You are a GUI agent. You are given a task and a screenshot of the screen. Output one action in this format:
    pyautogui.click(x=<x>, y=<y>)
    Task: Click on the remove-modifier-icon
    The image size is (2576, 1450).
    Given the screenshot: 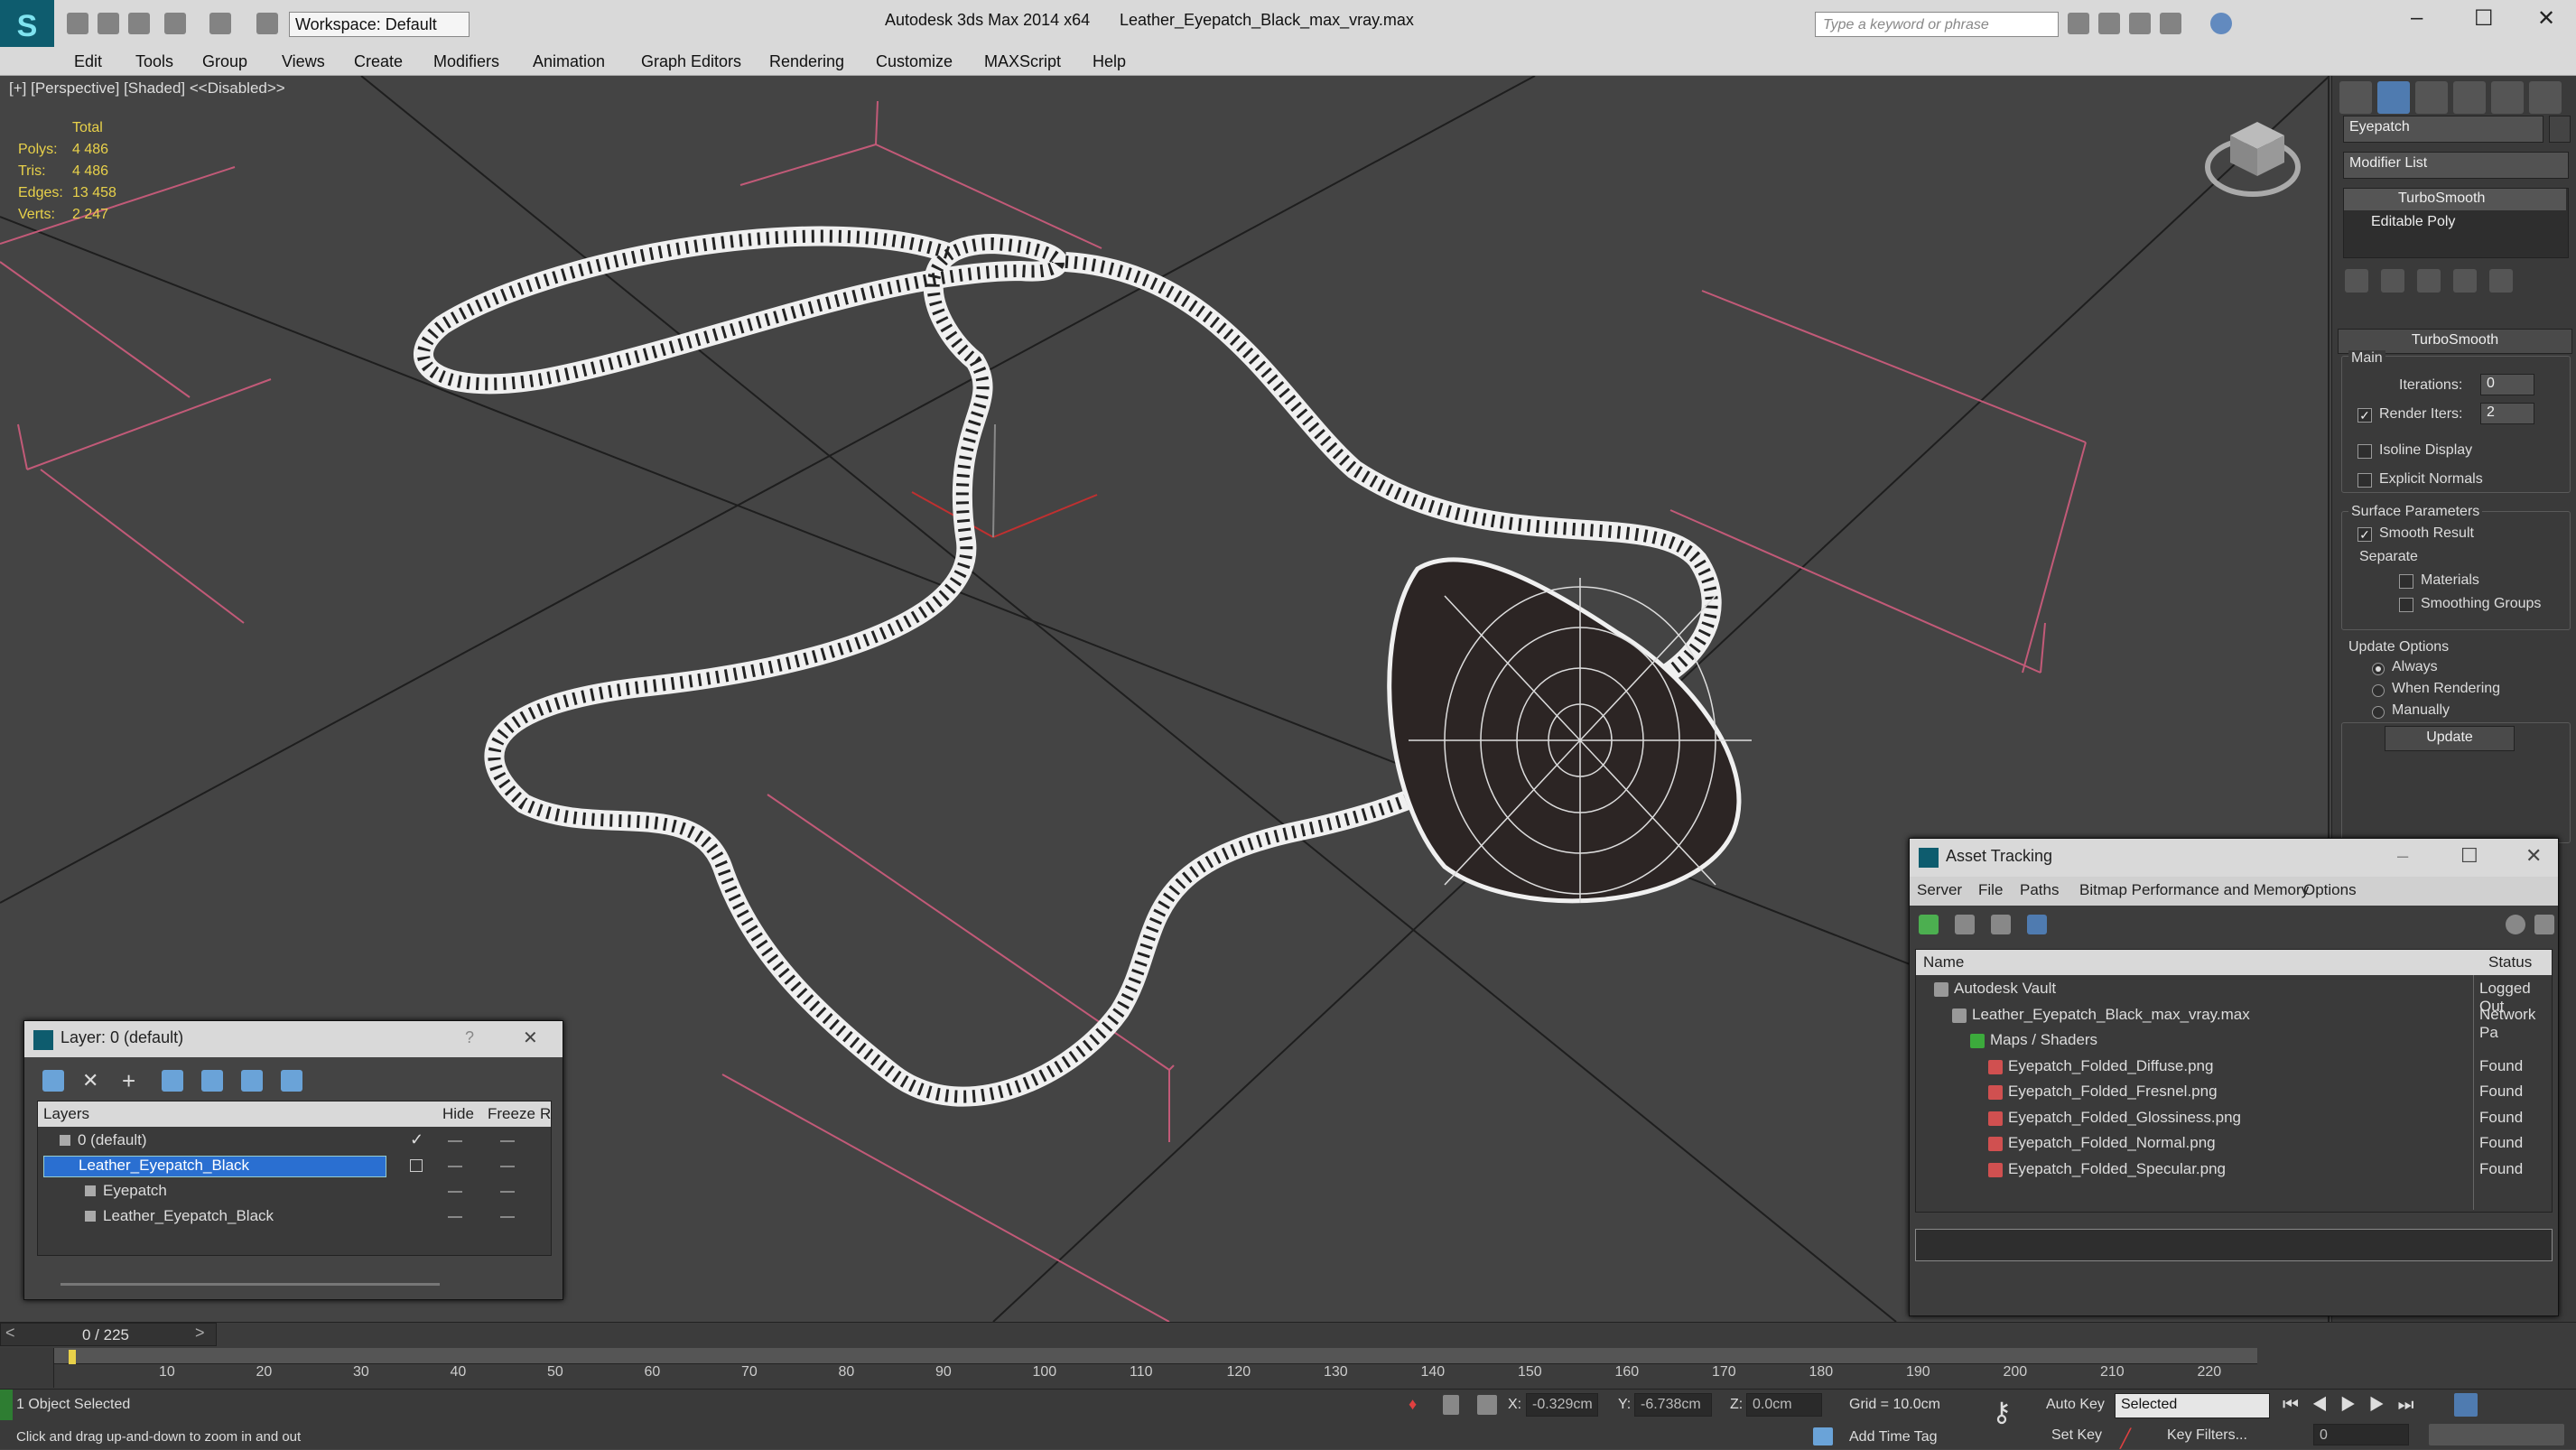 What is the action you would take?
    pyautogui.click(x=2465, y=281)
    